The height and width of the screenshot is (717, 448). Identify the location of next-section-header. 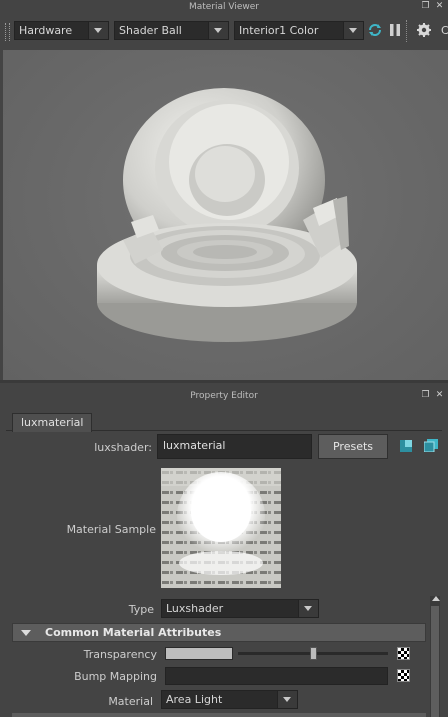
(219, 715).